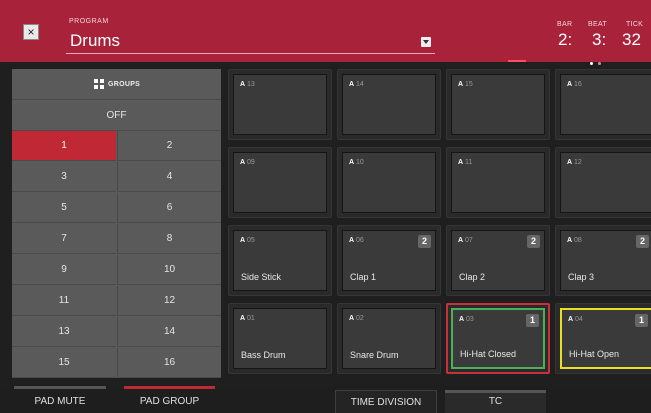 The width and height of the screenshot is (651, 413). I want to click on pad-number: 01, so click(251, 318).